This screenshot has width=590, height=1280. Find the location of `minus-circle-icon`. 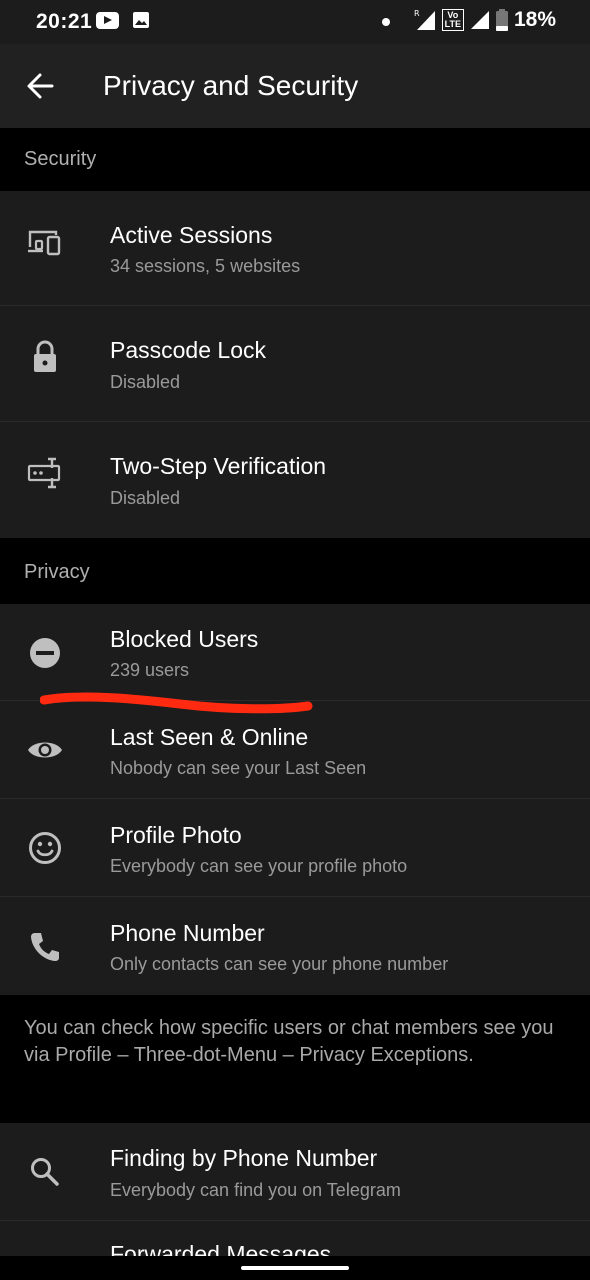

minus-circle-icon is located at coordinates (45, 653).